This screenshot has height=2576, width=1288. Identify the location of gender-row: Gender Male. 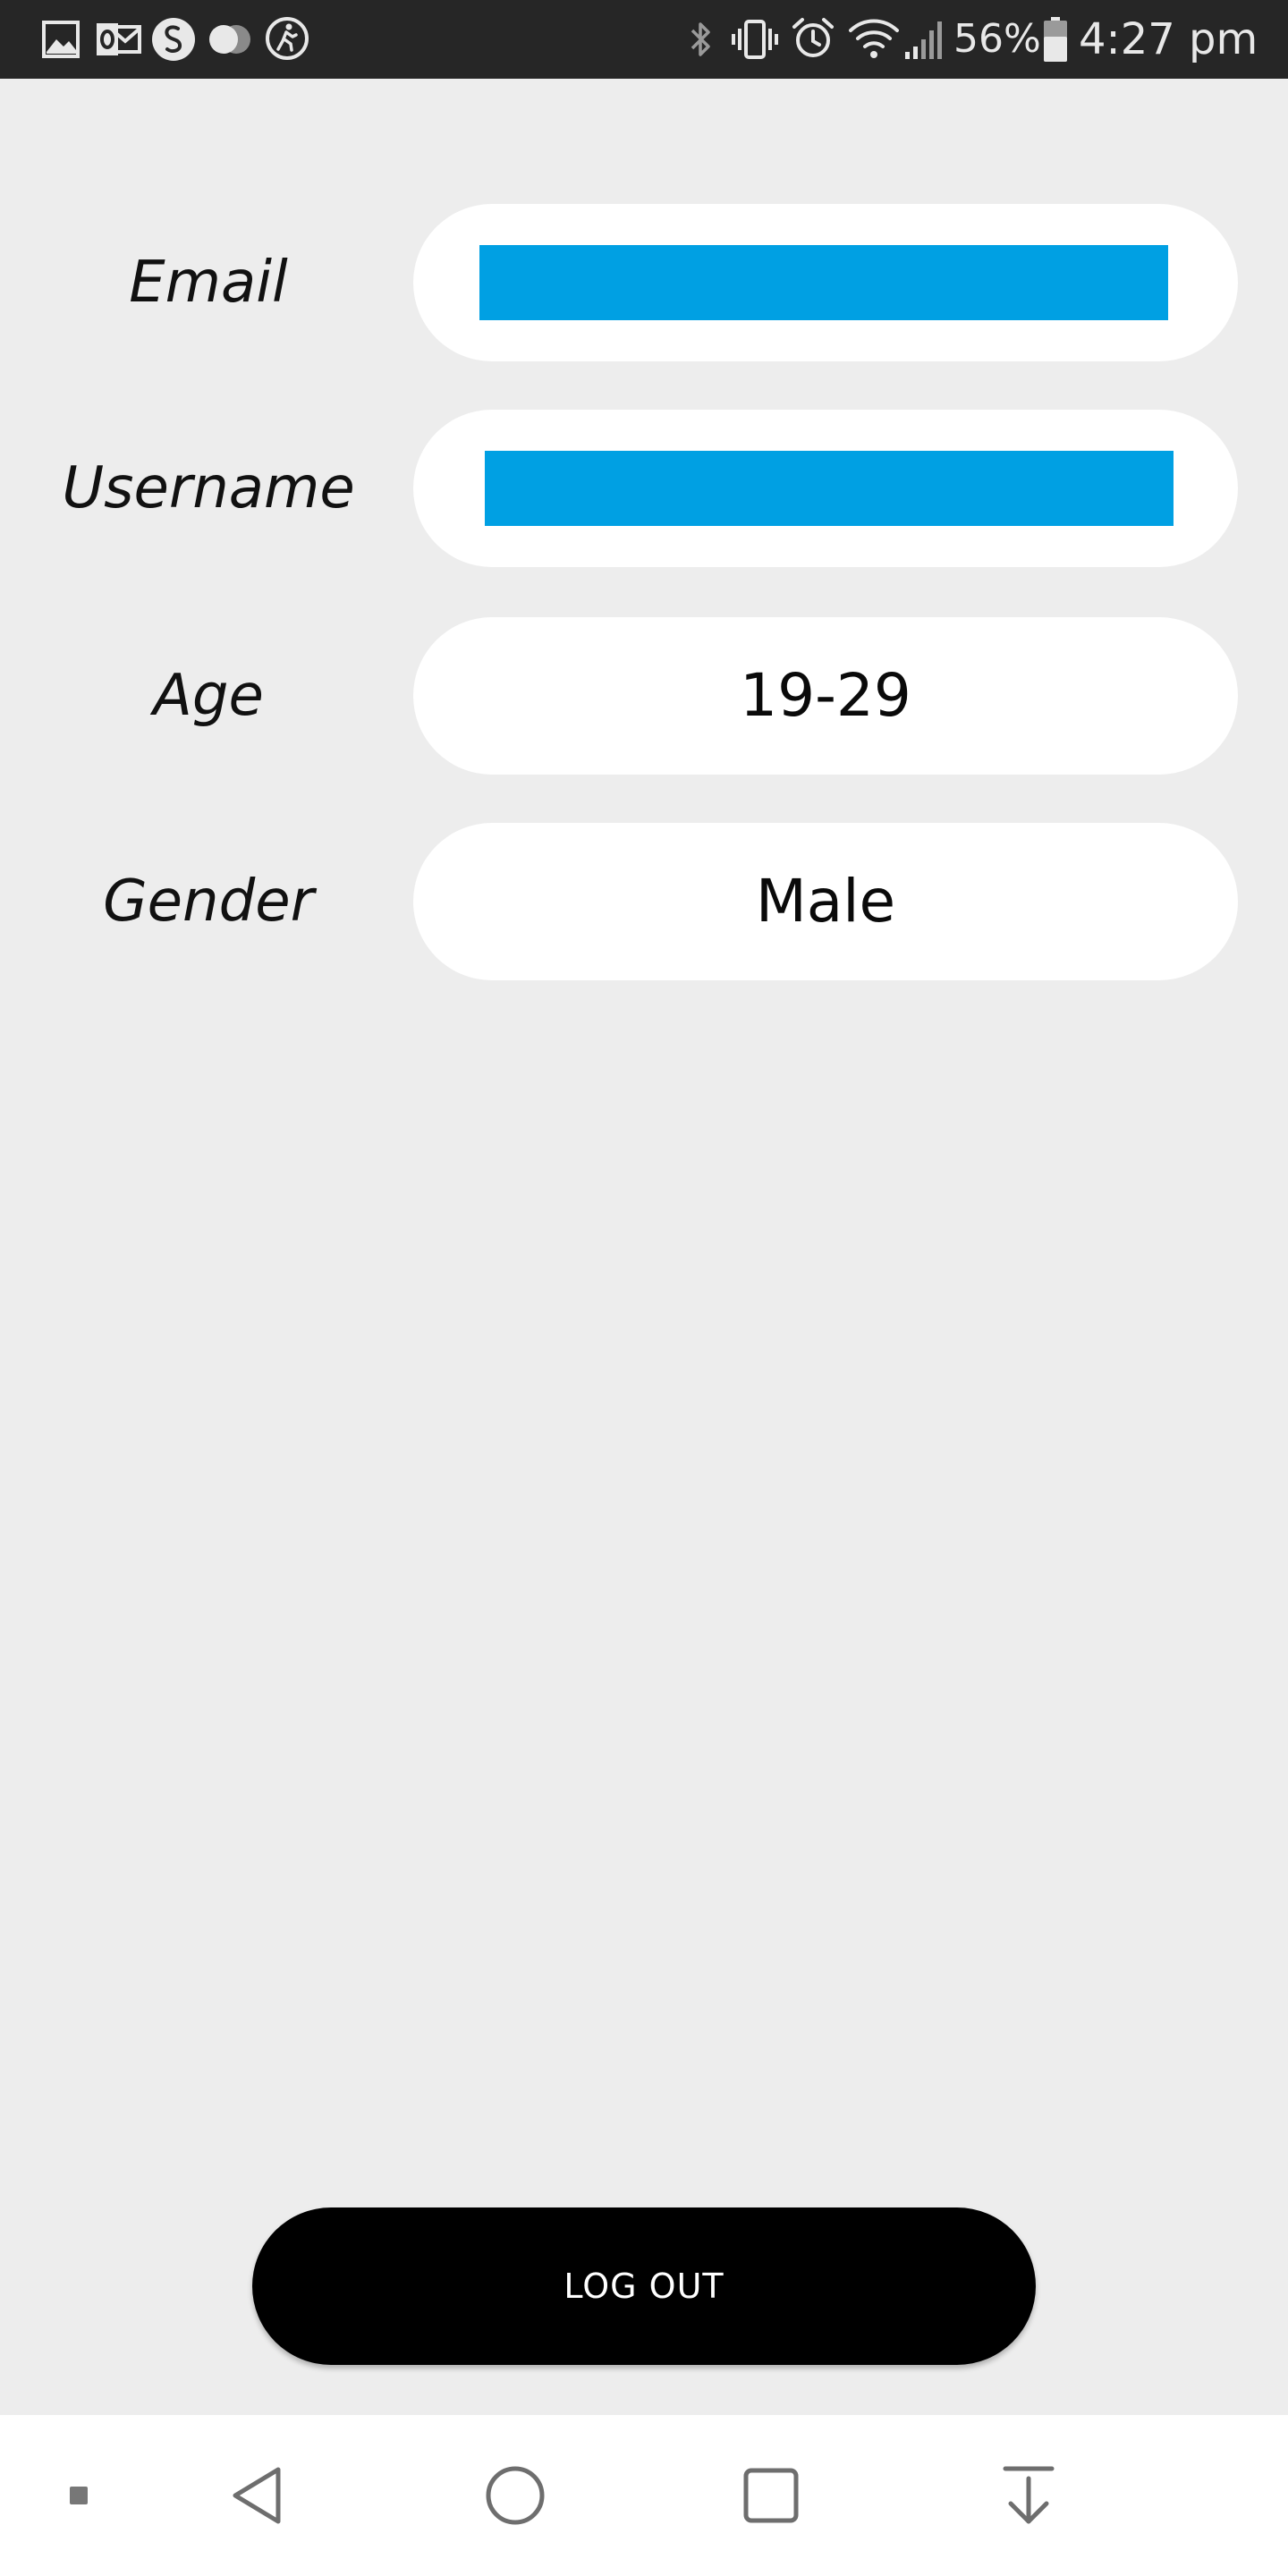
(644, 901).